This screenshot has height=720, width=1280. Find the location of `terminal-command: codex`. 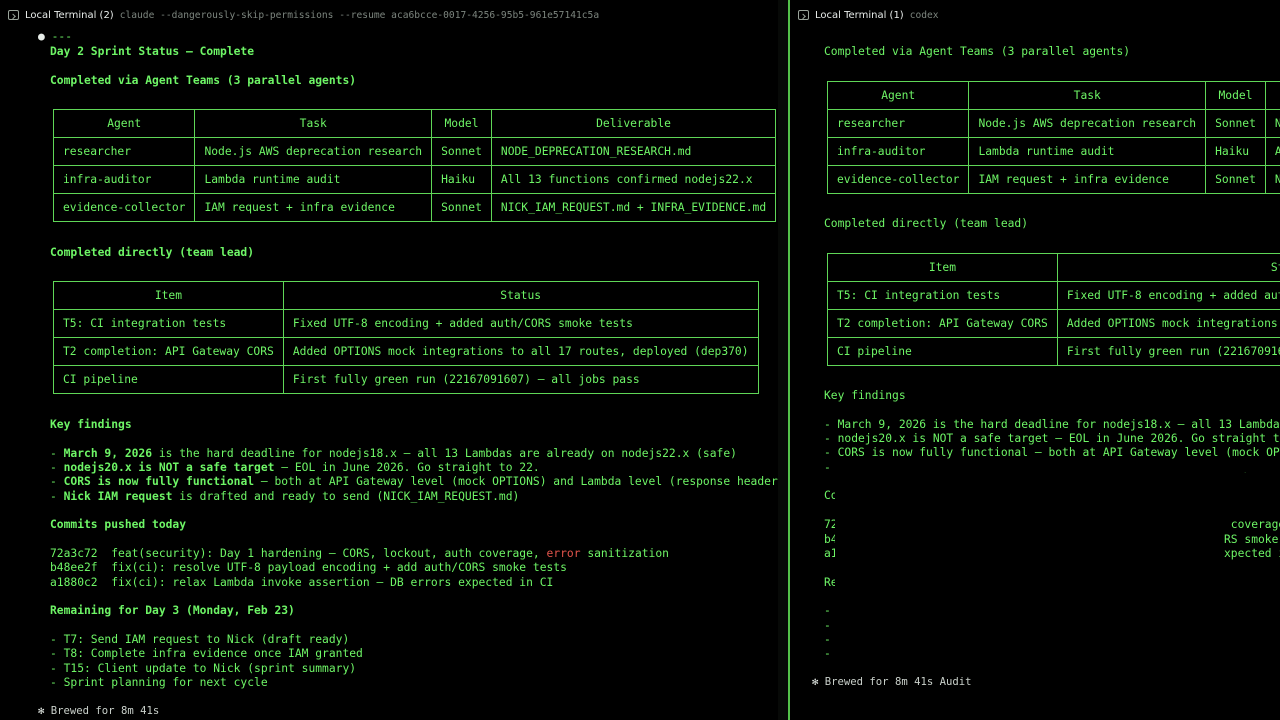

terminal-command: codex is located at coordinates (924, 15).